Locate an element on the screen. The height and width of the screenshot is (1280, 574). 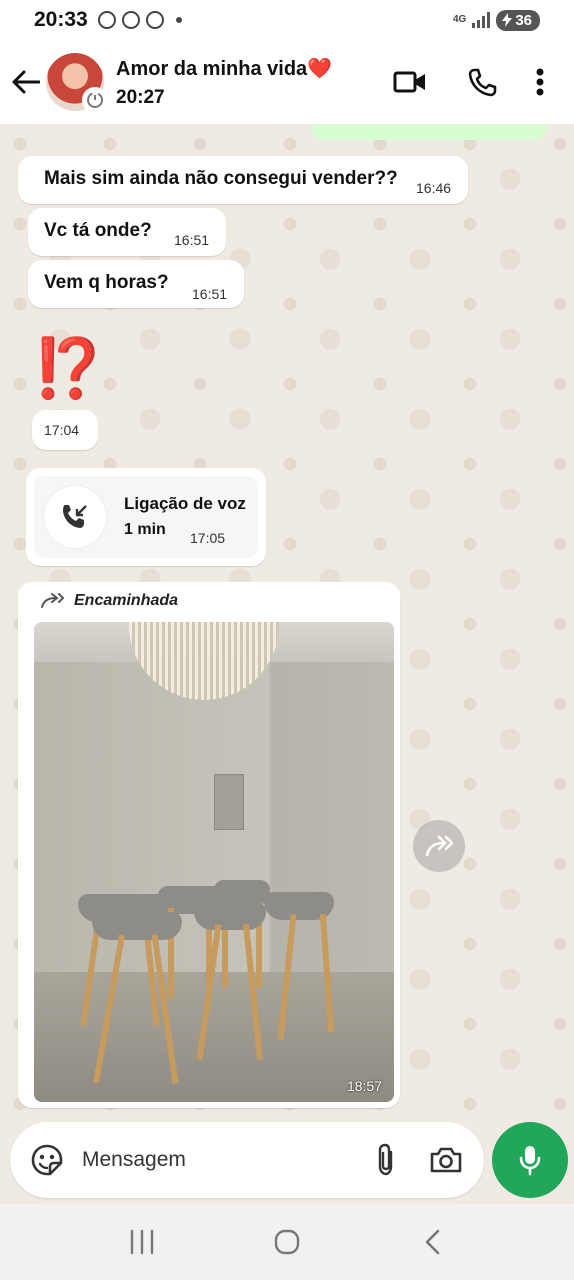
voice-call-bubble: Ligação de voz 1 min 17:05 is located at coordinates (146, 517).